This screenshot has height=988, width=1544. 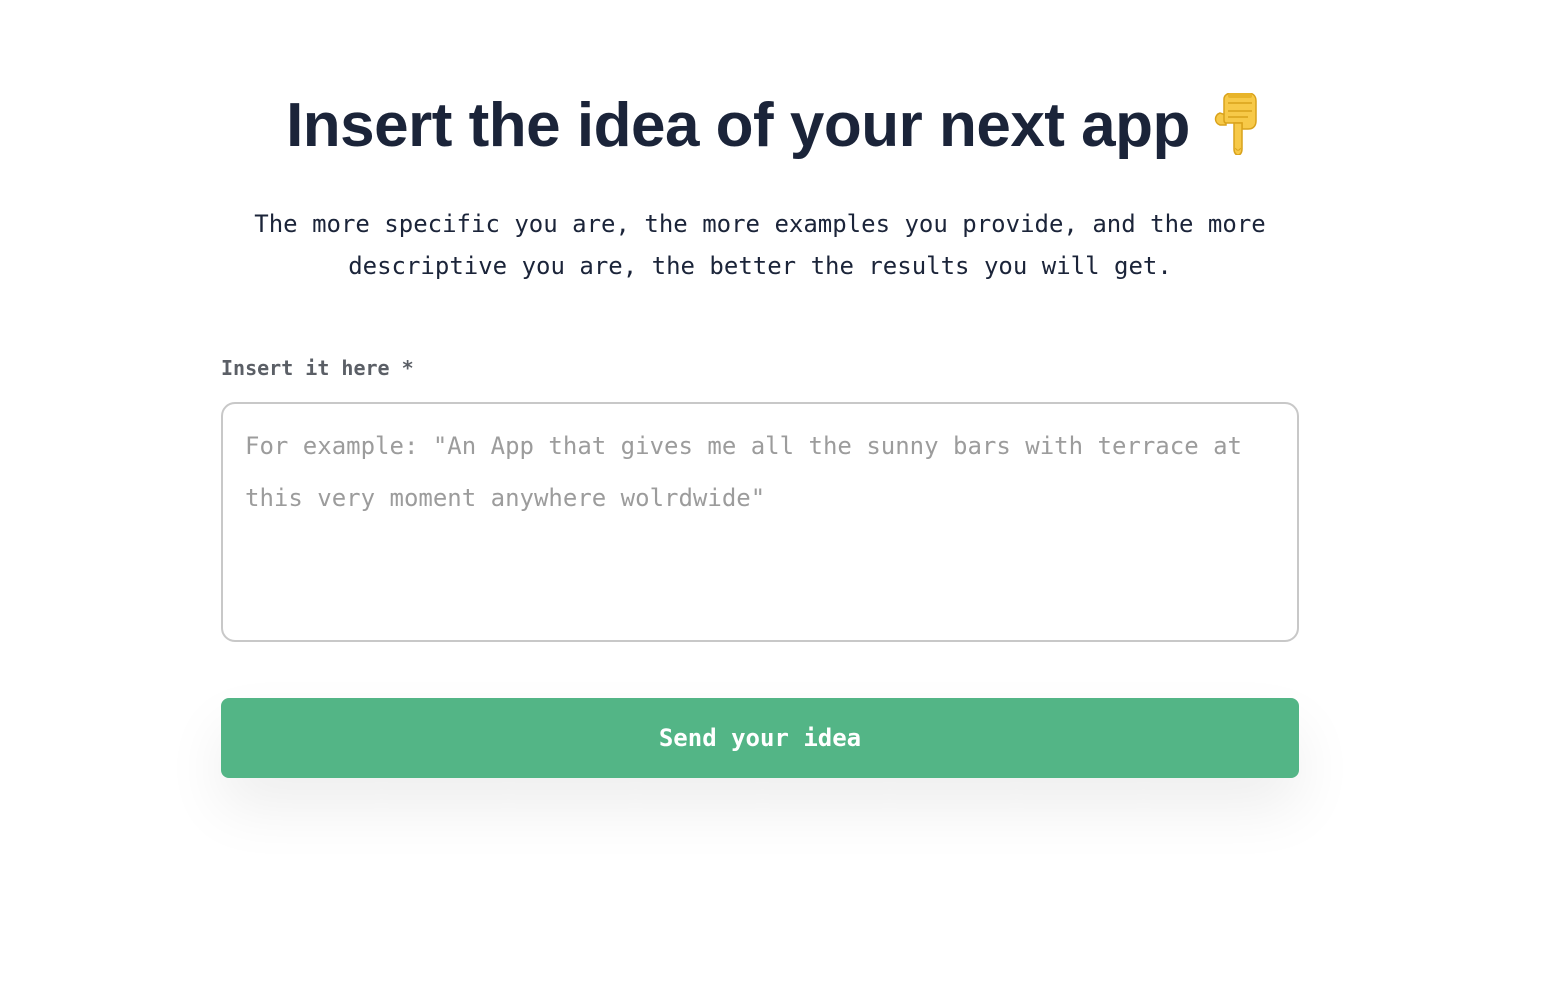 What do you see at coordinates (1235, 124) in the screenshot?
I see `backhand-index-pointing-down-icon` at bounding box center [1235, 124].